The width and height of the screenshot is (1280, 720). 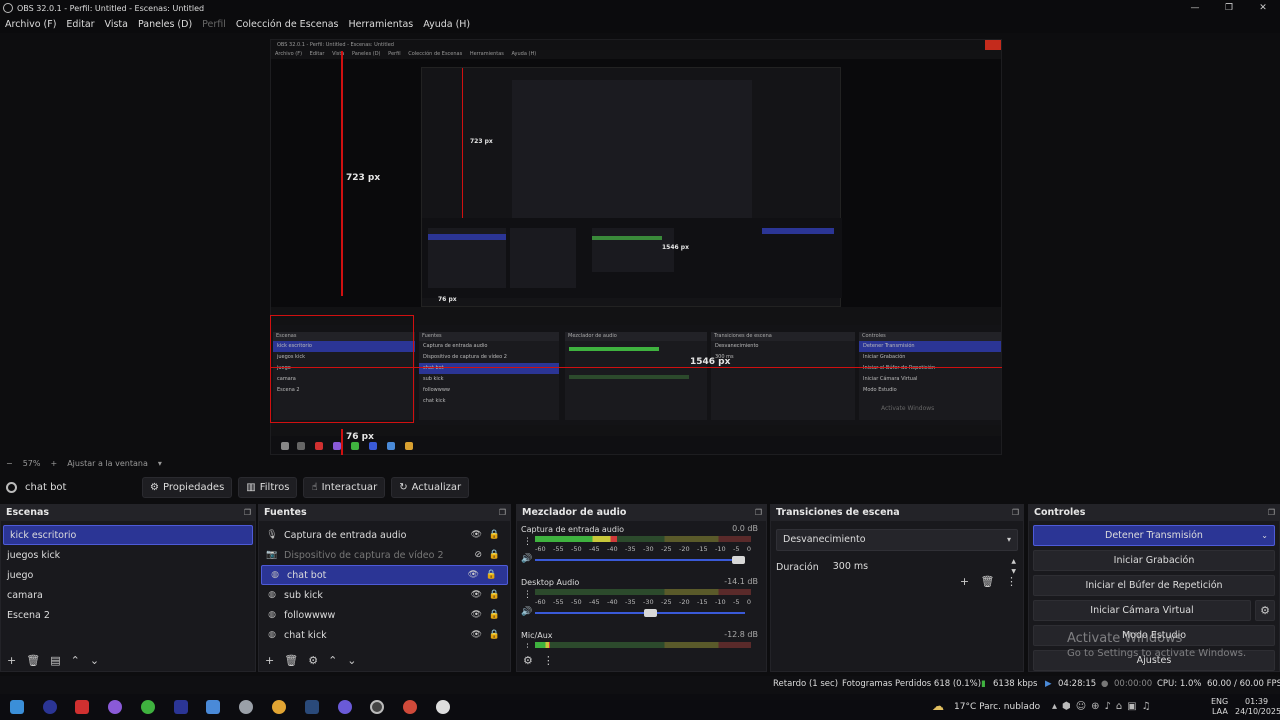 I want to click on start-recording-button: Iniciar Grabación, so click(x=1154, y=560).